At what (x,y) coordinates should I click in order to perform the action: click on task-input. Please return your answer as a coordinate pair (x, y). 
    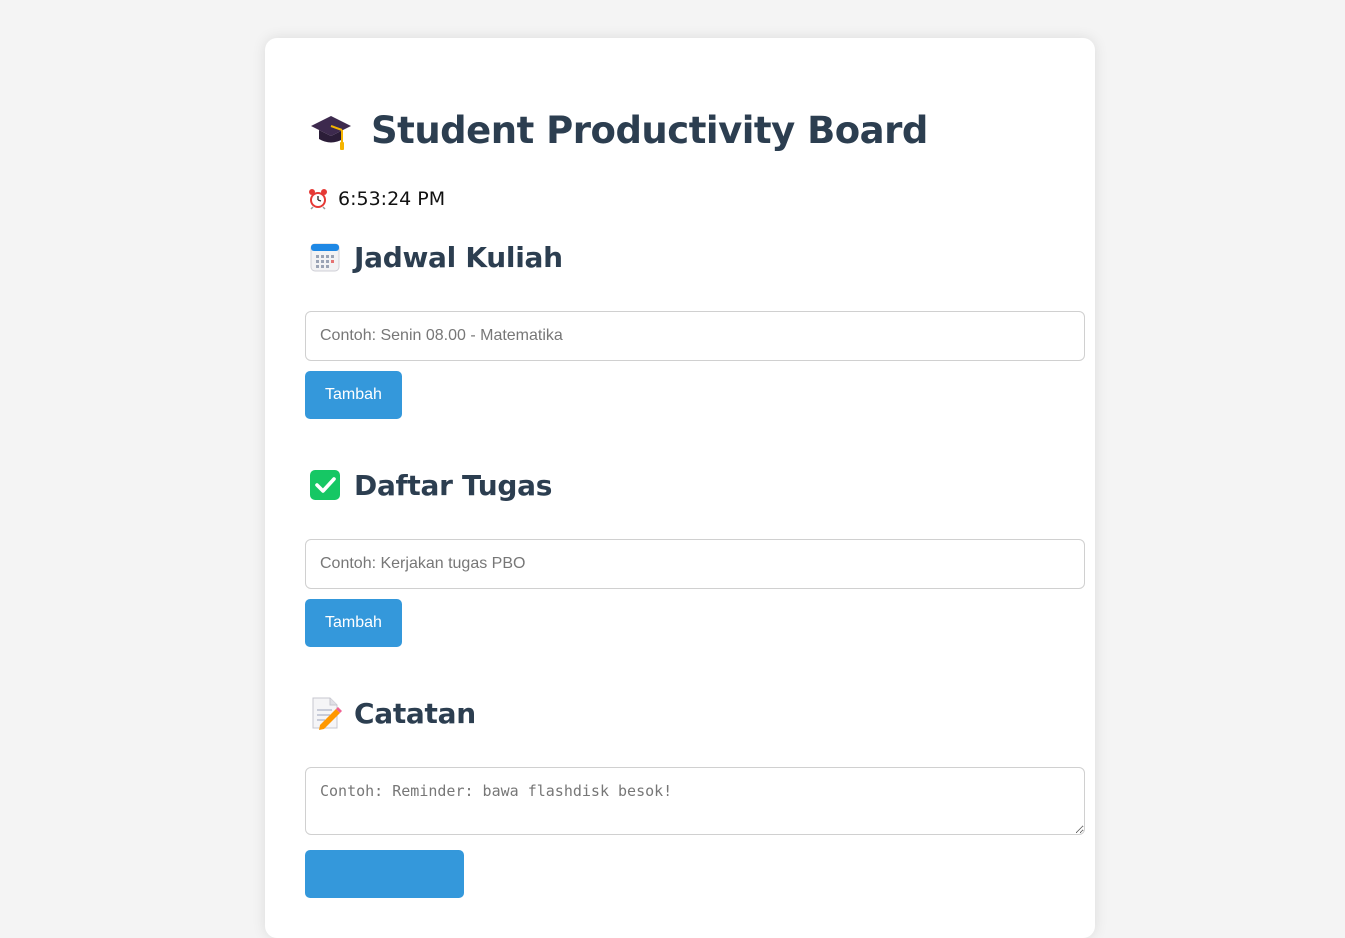
    Looking at the image, I should click on (695, 564).